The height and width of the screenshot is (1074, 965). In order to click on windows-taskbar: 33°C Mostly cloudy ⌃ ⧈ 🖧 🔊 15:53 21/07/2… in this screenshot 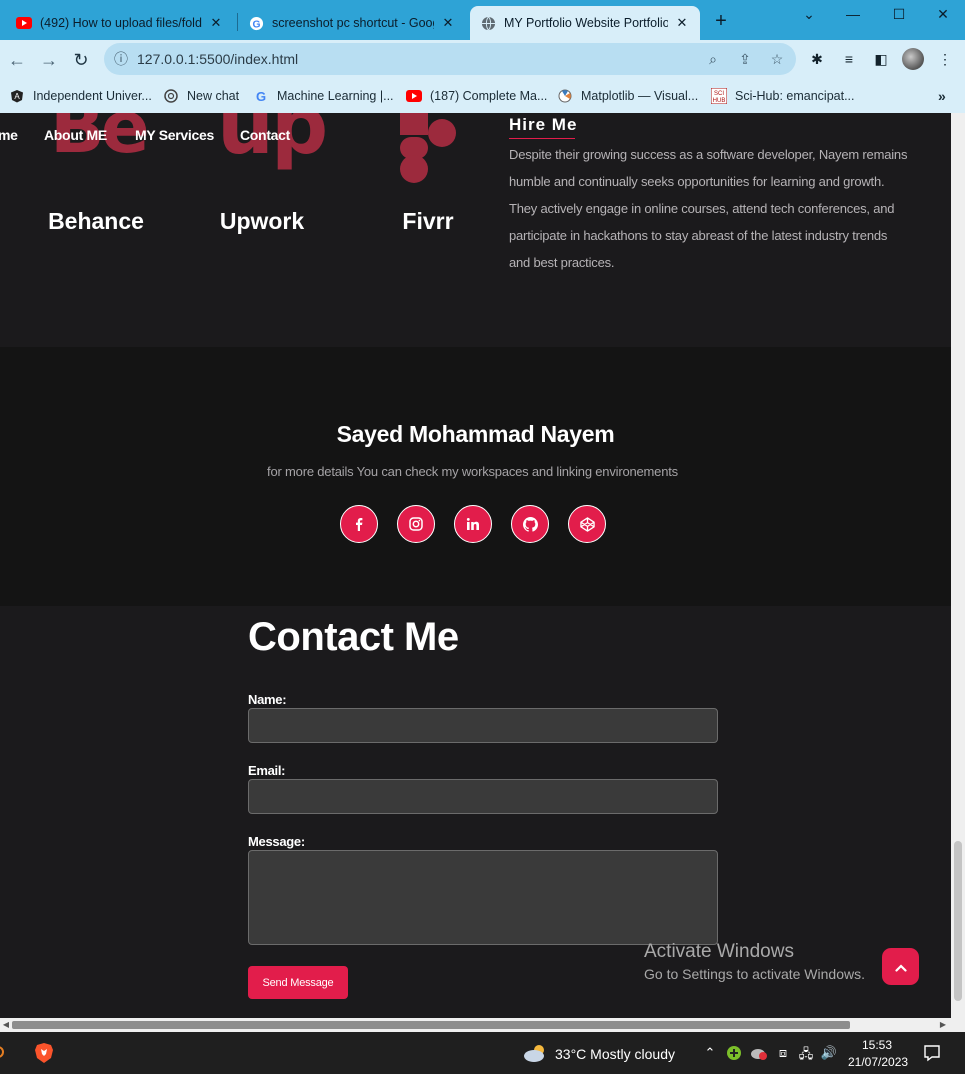, I will do `click(482, 1053)`.